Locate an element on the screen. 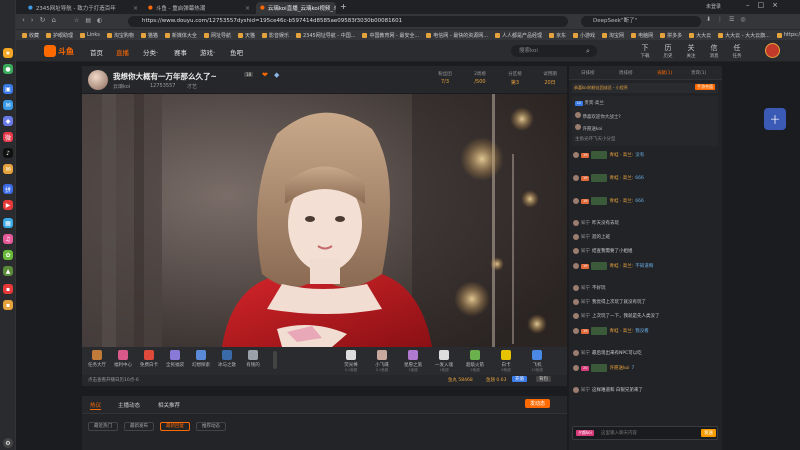 Image resolution: width=800 pixels, height=450 pixels. tab-streamer-posts: 主播动态 is located at coordinates (129, 405).